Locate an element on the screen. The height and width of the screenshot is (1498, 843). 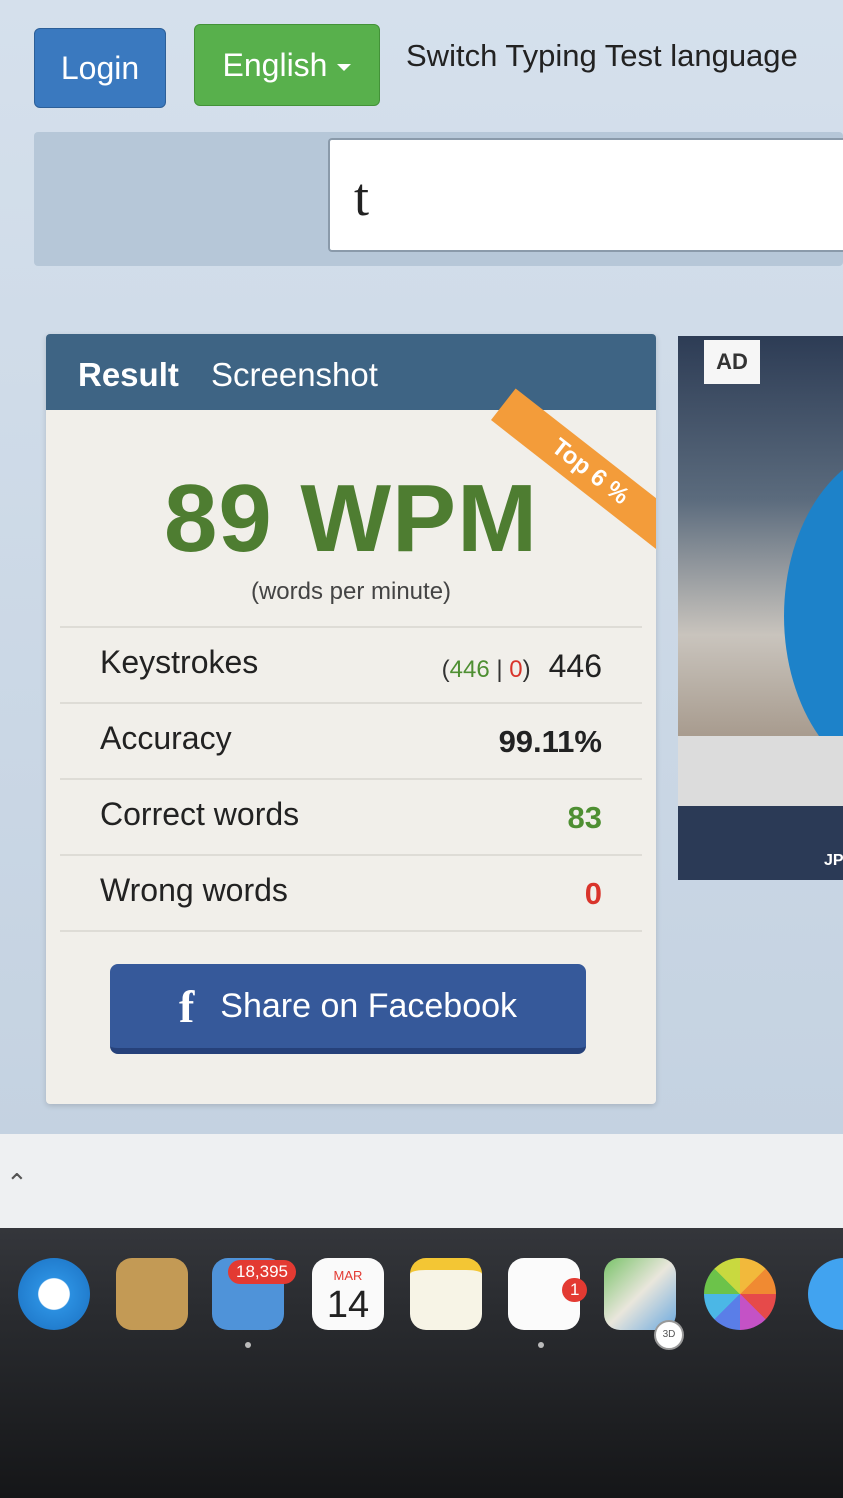
wrong-words-row: Wrong words 0 is located at coordinates (351, 892).